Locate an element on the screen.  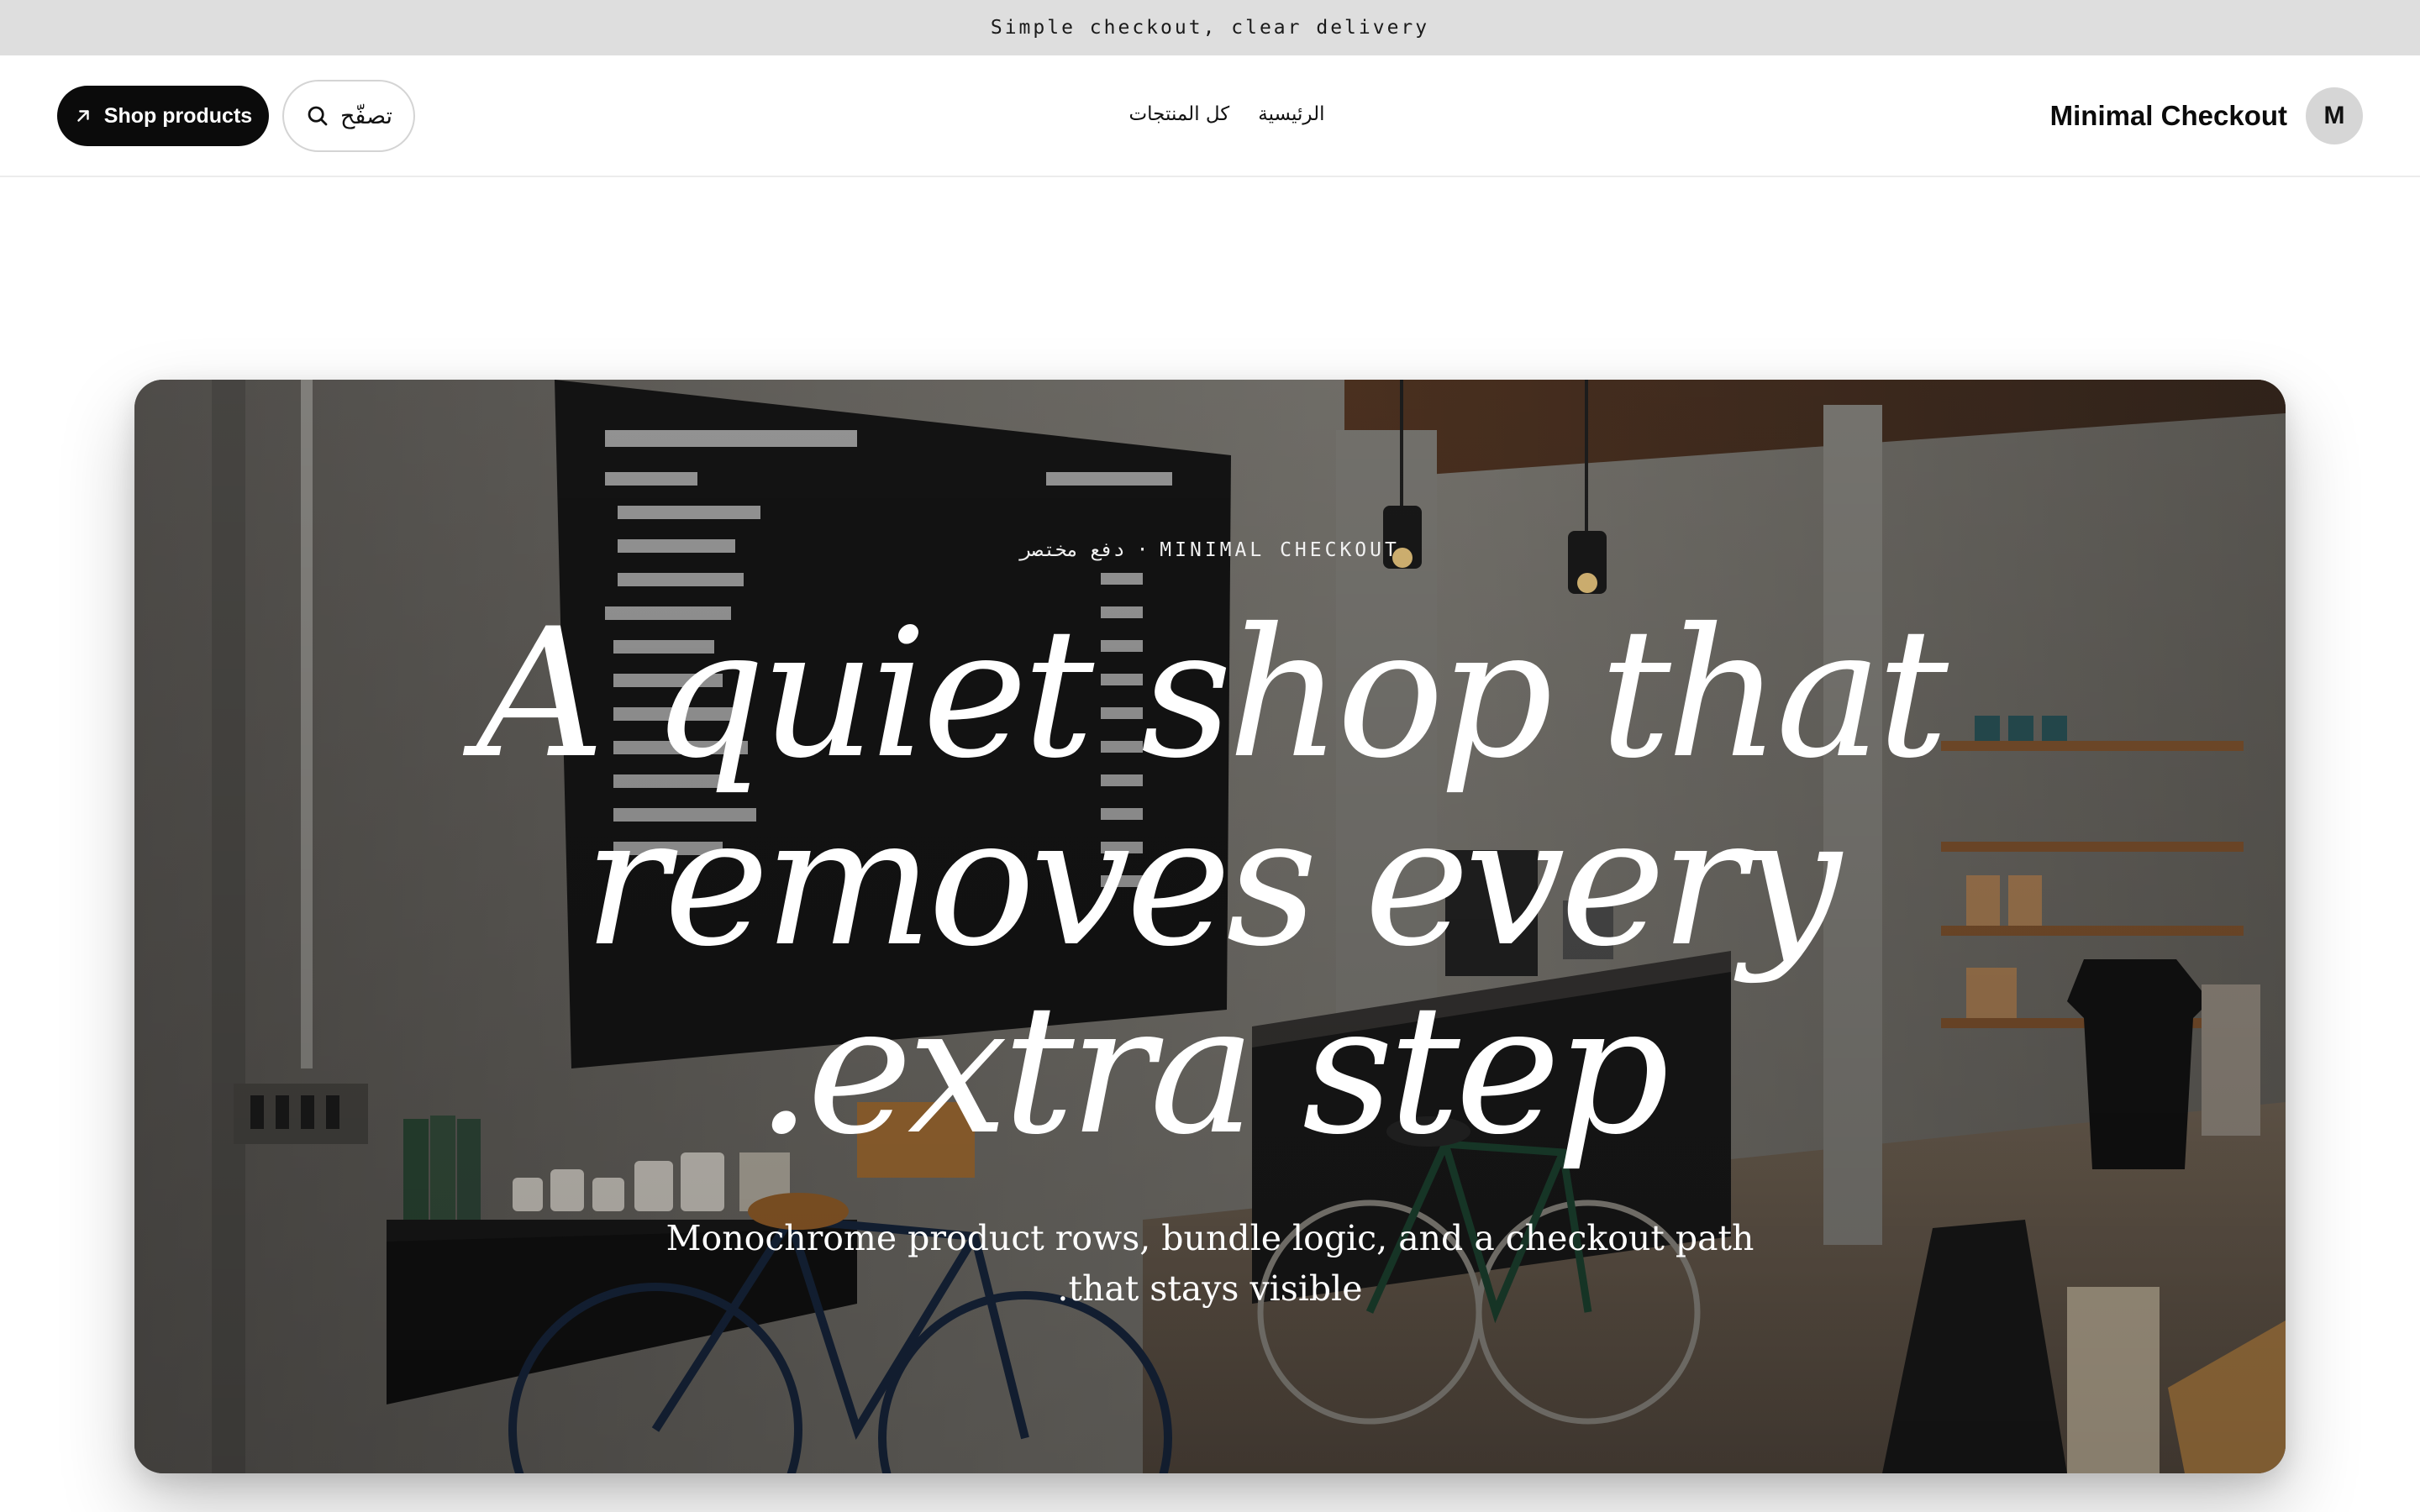
arrow-up-right-icon is located at coordinates (83, 116).